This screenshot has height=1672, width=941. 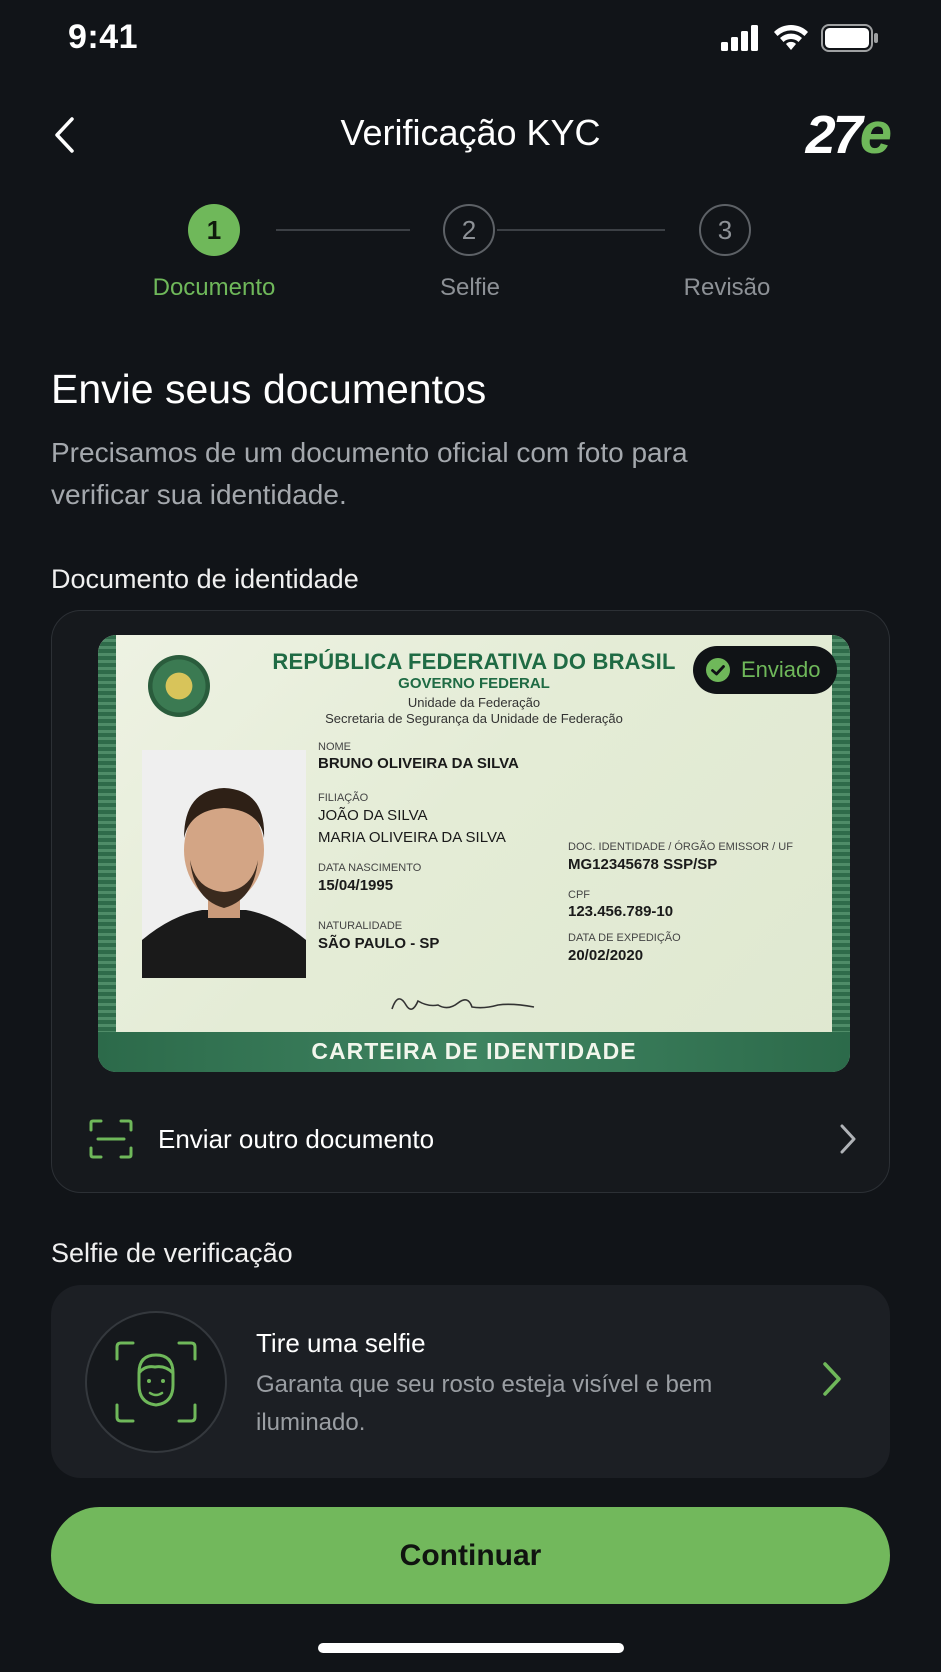 What do you see at coordinates (624, 938) in the screenshot?
I see `id-issue-label: DATA DE EXPEDIÇÃO` at bounding box center [624, 938].